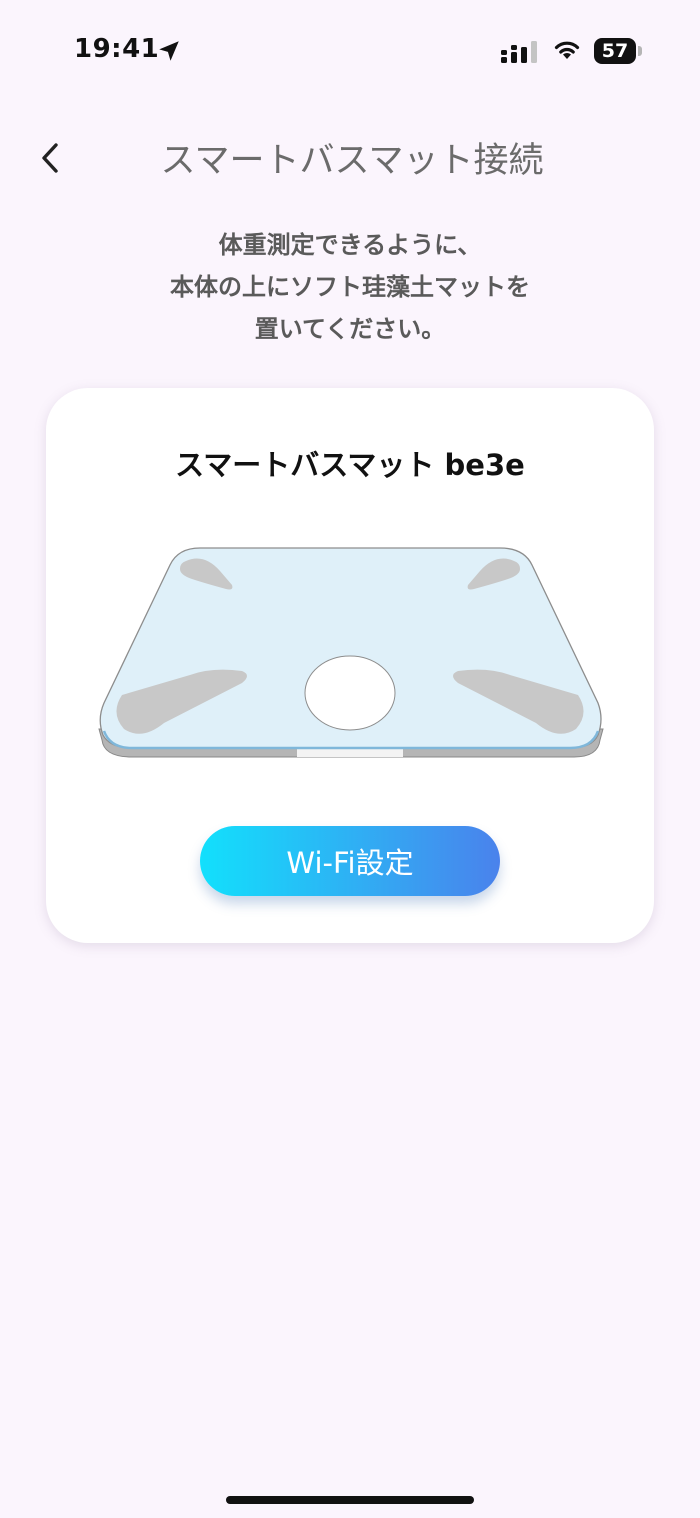  I want to click on status-time: 19:41, so click(117, 49).